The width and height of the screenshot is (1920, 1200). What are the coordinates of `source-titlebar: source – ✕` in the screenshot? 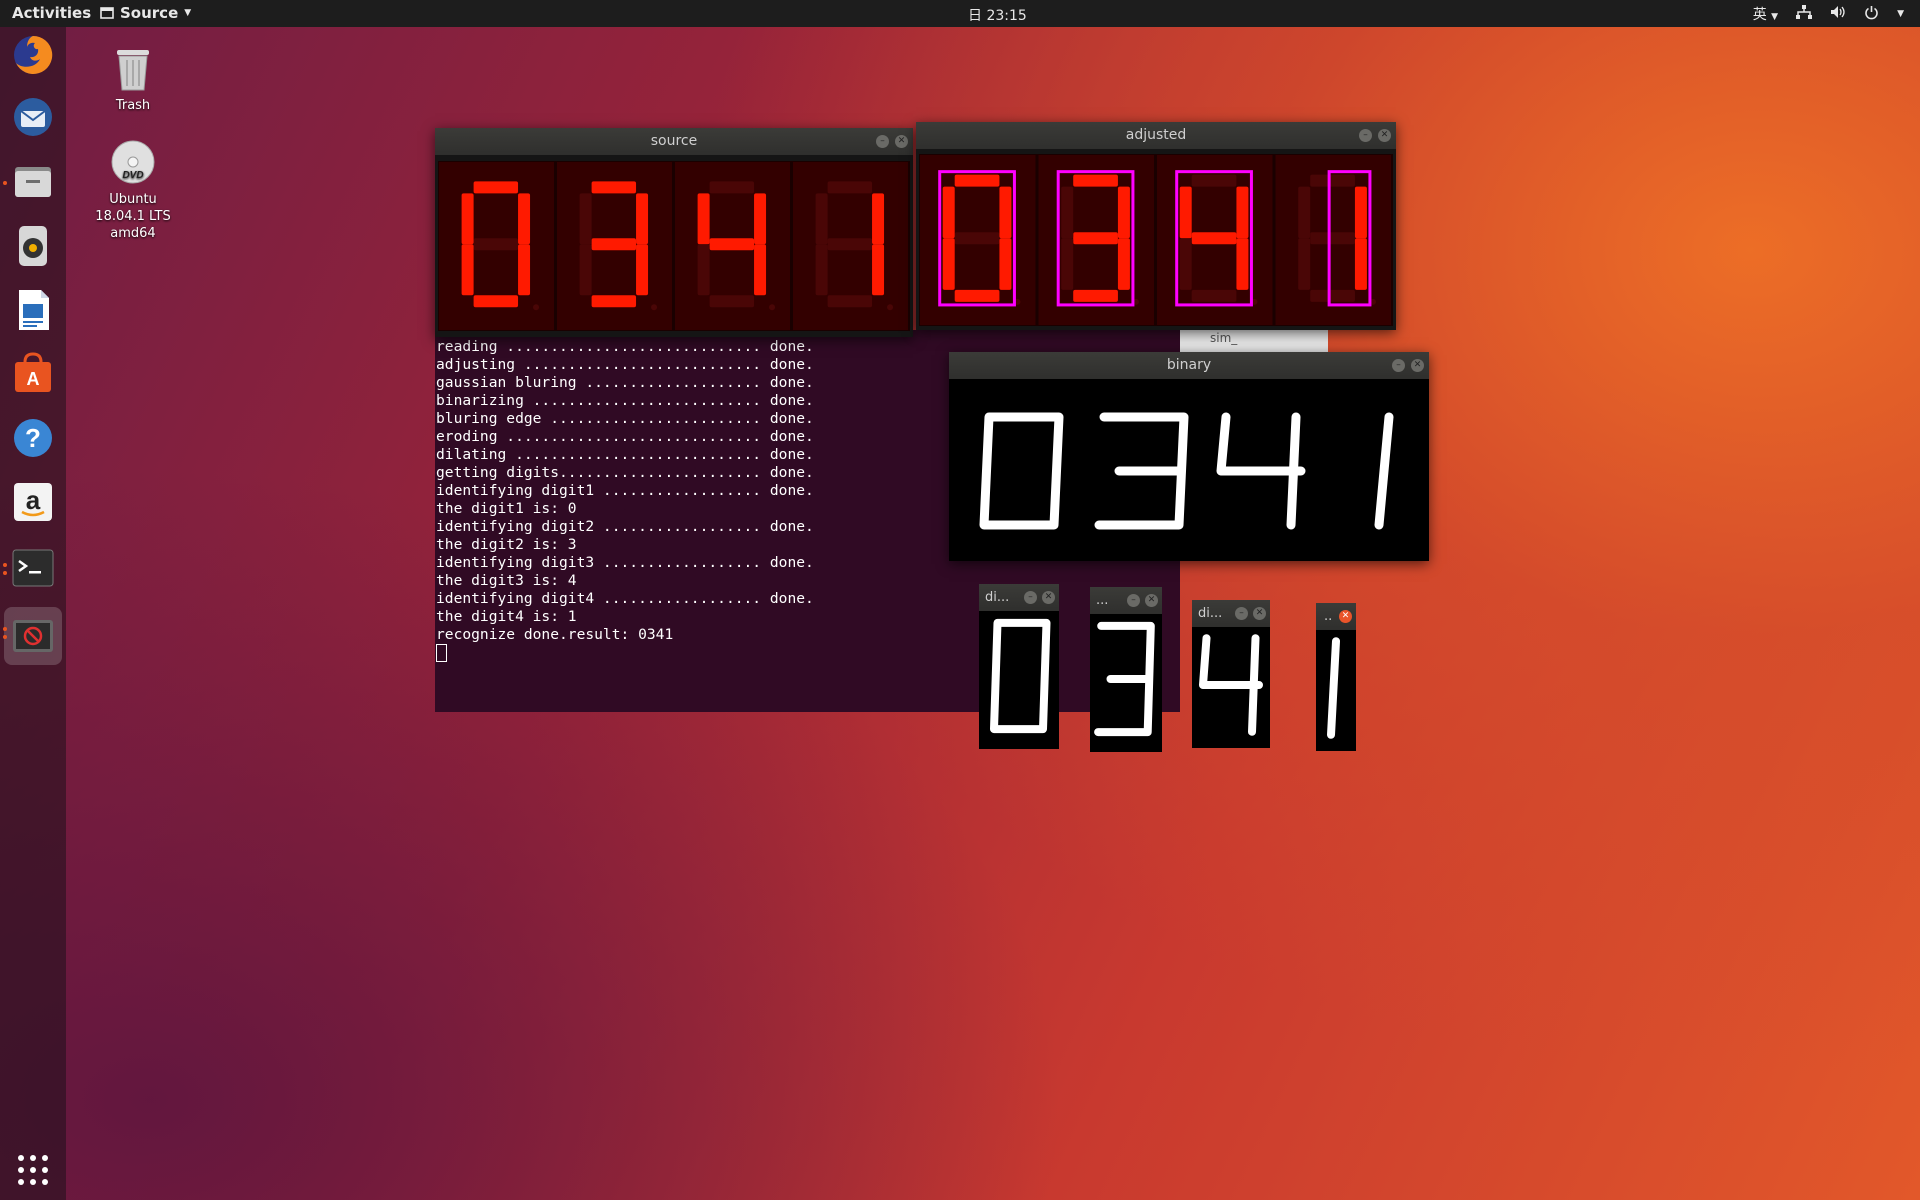 It's located at (674, 141).